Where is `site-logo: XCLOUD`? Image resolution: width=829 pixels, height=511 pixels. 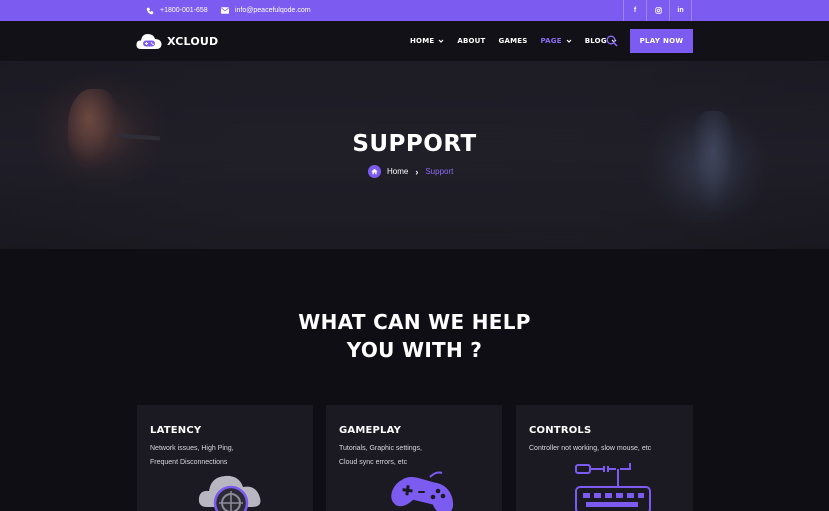
site-logo: XCLOUD is located at coordinates (177, 41).